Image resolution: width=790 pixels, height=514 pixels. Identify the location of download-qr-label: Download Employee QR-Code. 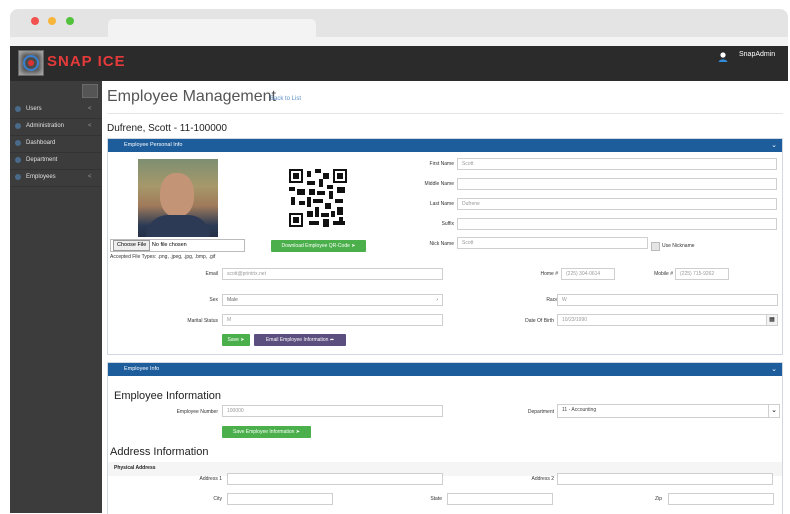
(315, 246).